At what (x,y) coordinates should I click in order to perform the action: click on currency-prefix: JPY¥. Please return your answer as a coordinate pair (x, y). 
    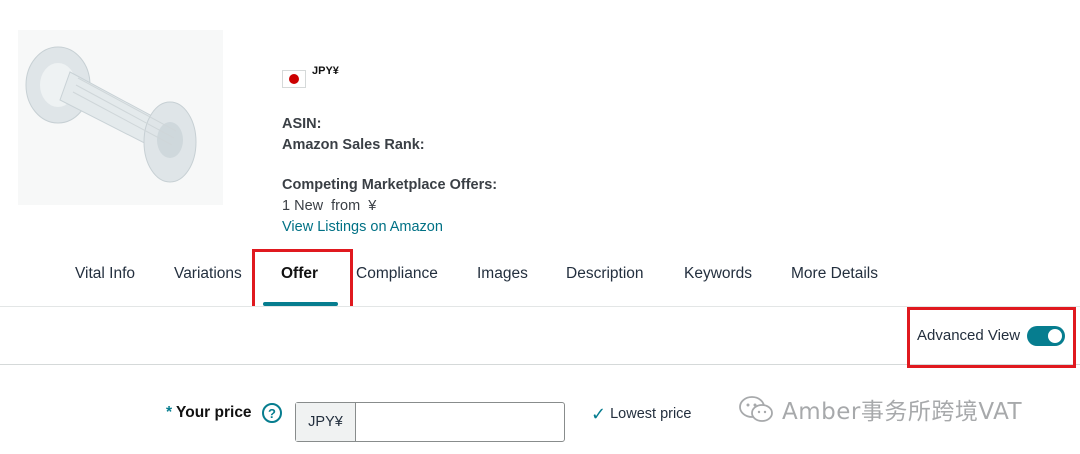
    Looking at the image, I should click on (326, 422).